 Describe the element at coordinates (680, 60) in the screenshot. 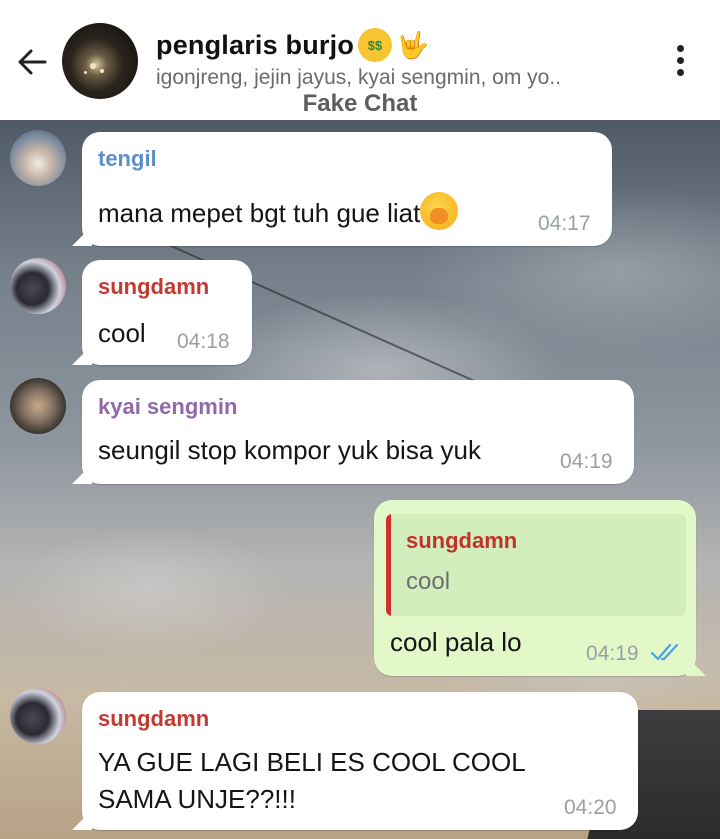

I see `more-options-button` at that location.